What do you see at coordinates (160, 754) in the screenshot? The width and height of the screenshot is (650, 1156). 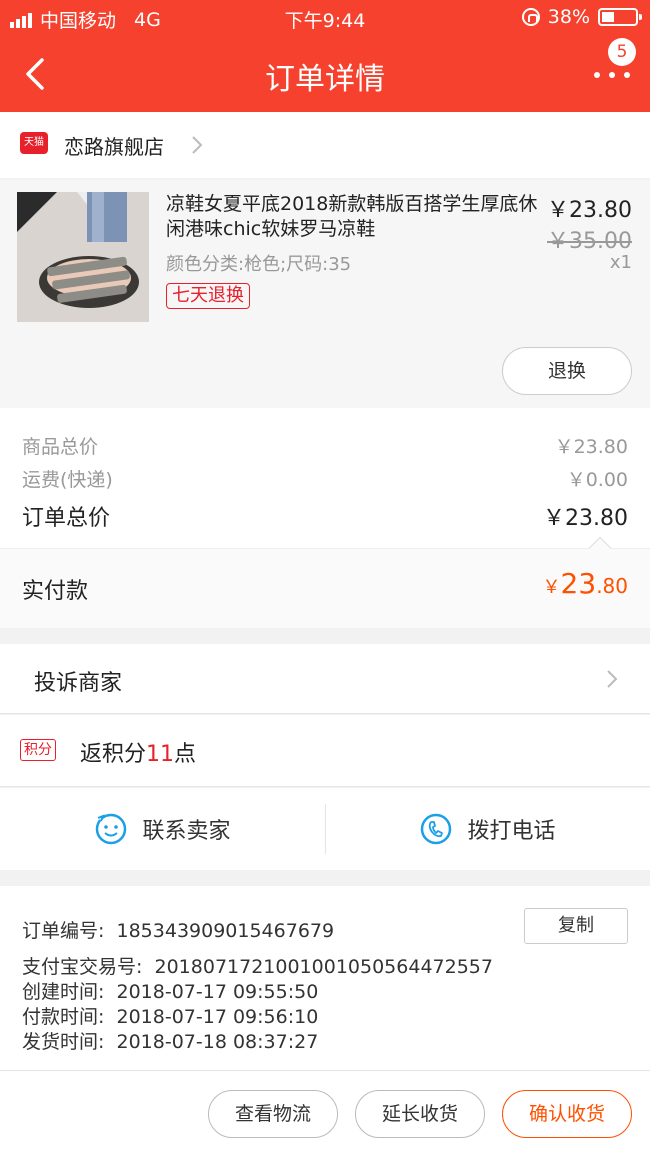 I see `points-value: 11` at bounding box center [160, 754].